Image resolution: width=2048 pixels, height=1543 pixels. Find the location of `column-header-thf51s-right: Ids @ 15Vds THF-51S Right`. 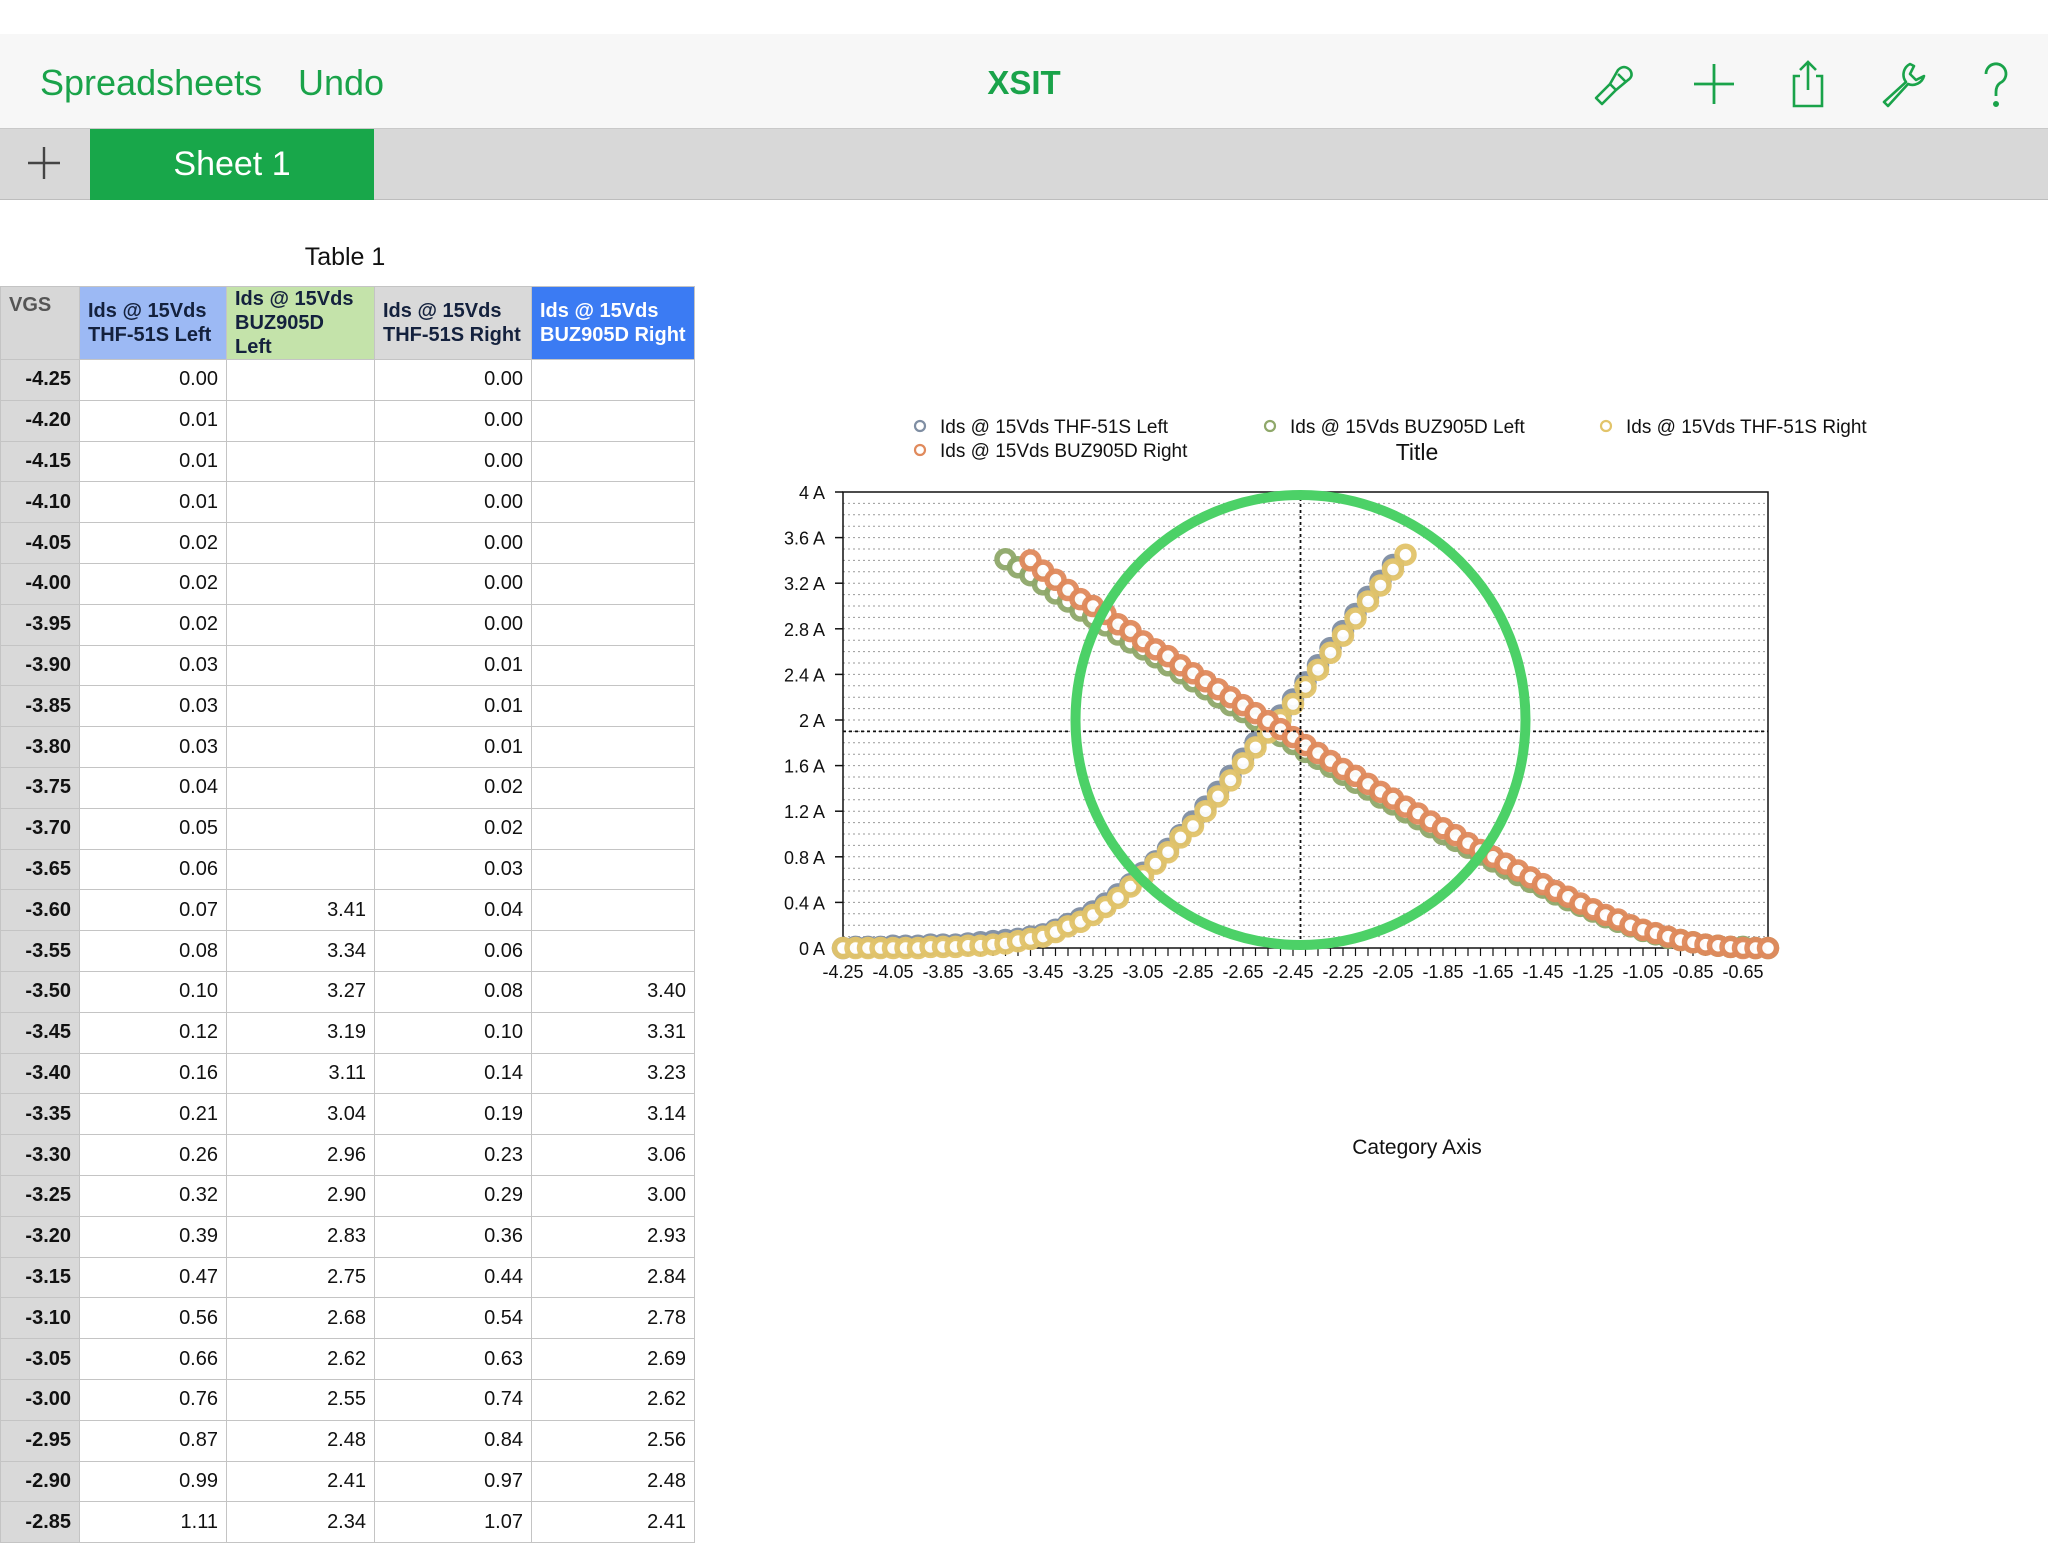

column-header-thf51s-right: Ids @ 15Vds THF-51S Right is located at coordinates (453, 323).